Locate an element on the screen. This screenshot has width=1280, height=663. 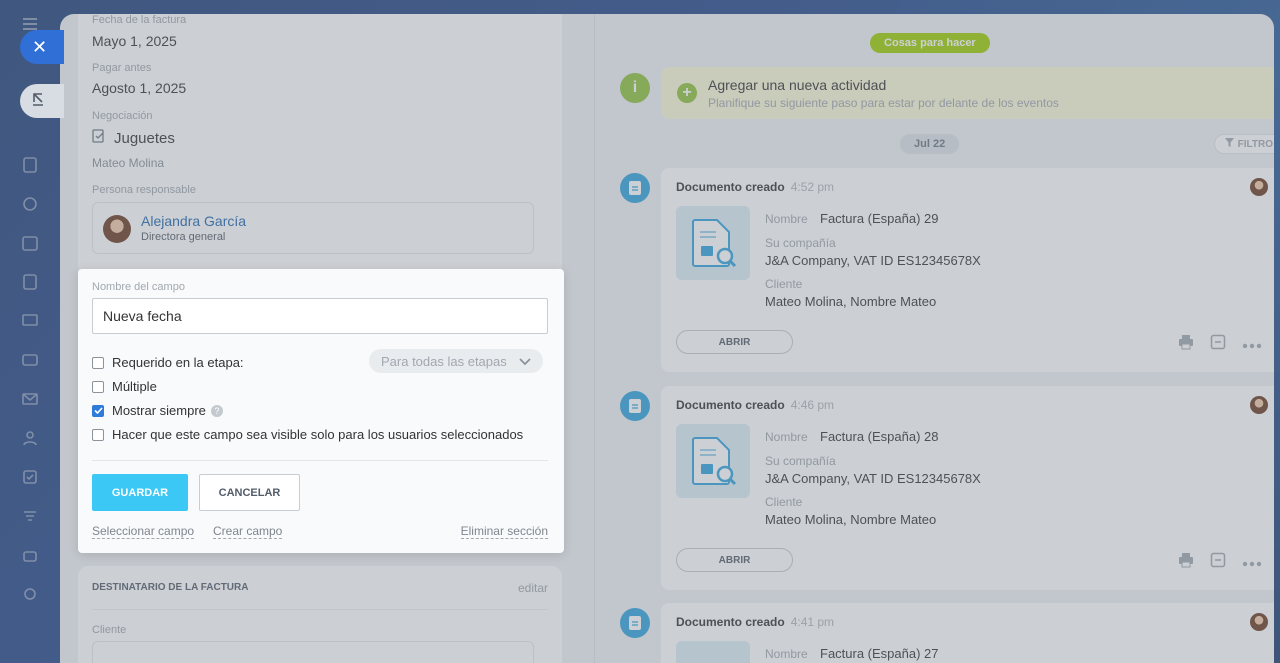
required-label: Requerido en la etapa: is located at coordinates (178, 362).